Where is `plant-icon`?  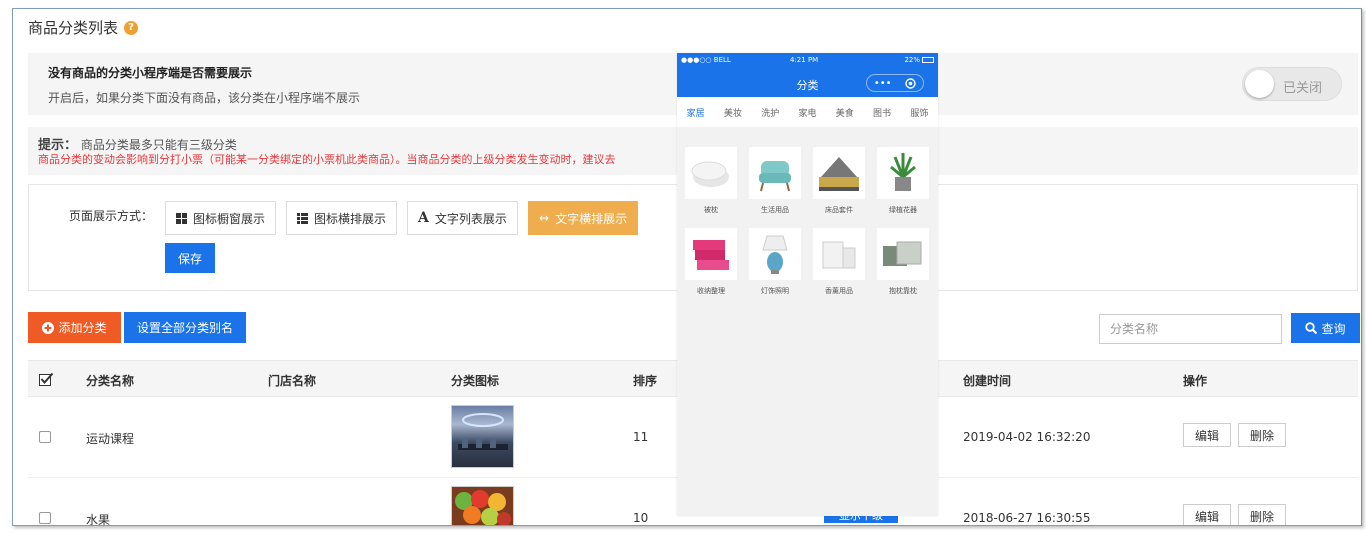
plant-icon is located at coordinates (903, 172).